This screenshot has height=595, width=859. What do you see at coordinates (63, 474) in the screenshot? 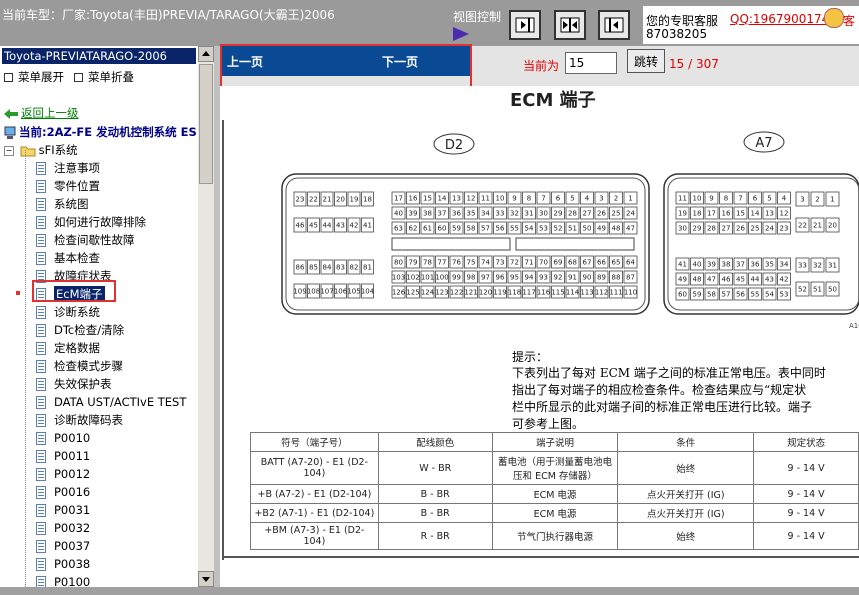
I see `tree-item: P0012` at bounding box center [63, 474].